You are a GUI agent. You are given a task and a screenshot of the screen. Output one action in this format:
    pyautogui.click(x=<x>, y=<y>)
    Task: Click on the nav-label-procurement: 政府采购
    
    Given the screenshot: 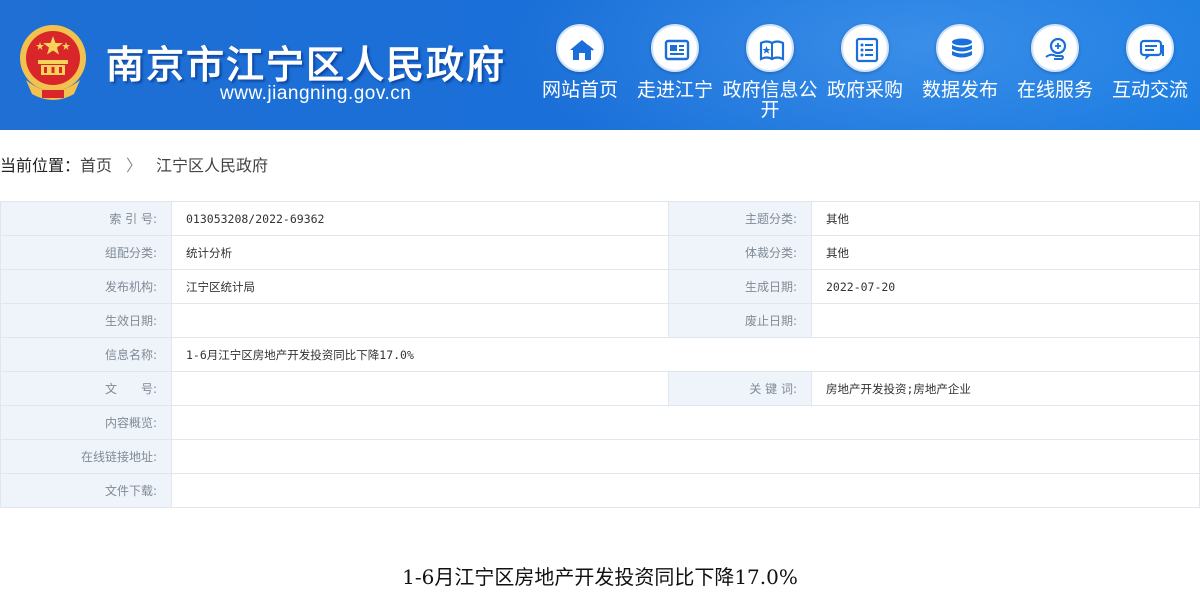 What is the action you would take?
    pyautogui.click(x=864, y=90)
    